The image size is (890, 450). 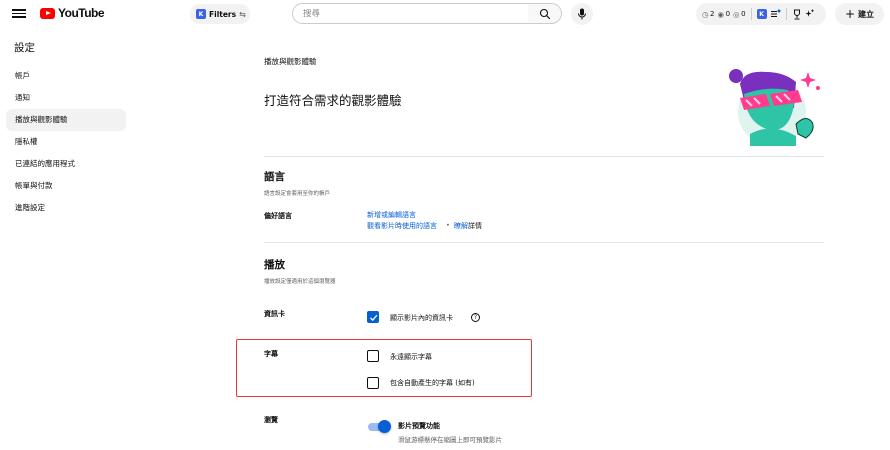 What do you see at coordinates (450, 440) in the screenshot?
I see `video-preview-description: 滑鼠游標懸停在縮圖上即可預覽影片` at bounding box center [450, 440].